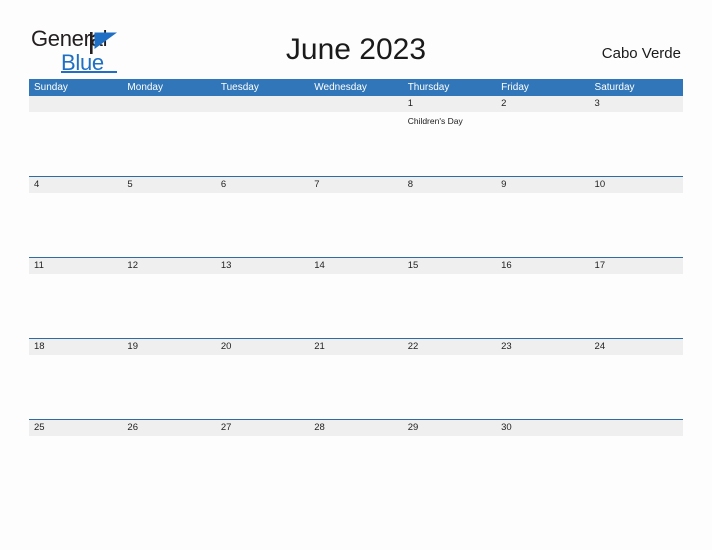 This screenshot has width=712, height=550. Describe the element at coordinates (543, 379) in the screenshot. I see `calendar-day-cell: 23` at that location.